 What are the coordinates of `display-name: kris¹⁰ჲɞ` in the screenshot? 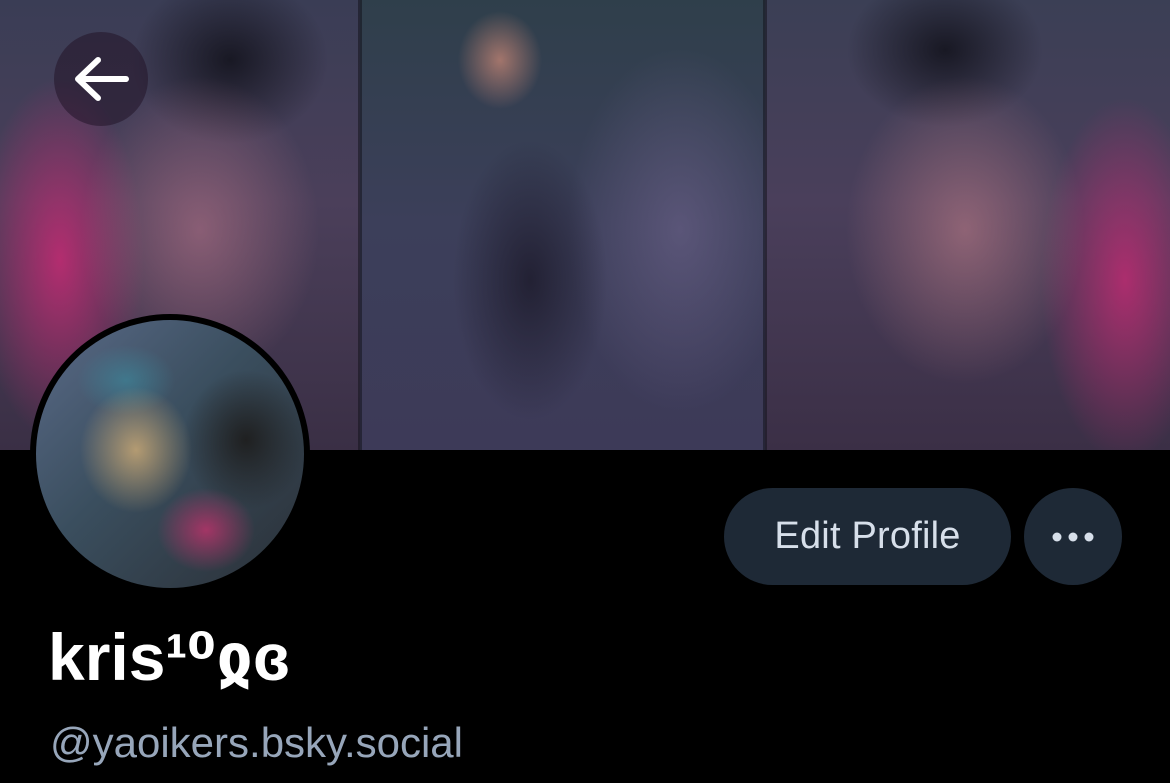 It's located at (169, 657).